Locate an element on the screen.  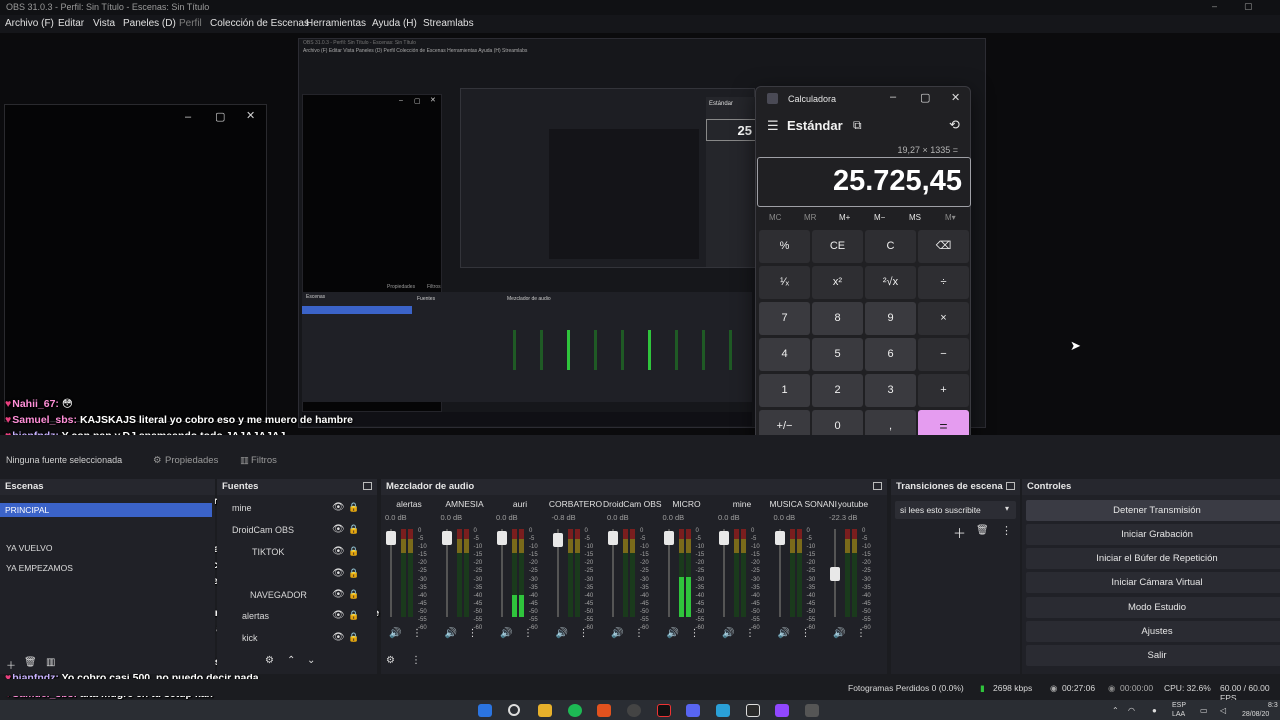
mem-list-button: M▾ is located at coordinates (950, 217).